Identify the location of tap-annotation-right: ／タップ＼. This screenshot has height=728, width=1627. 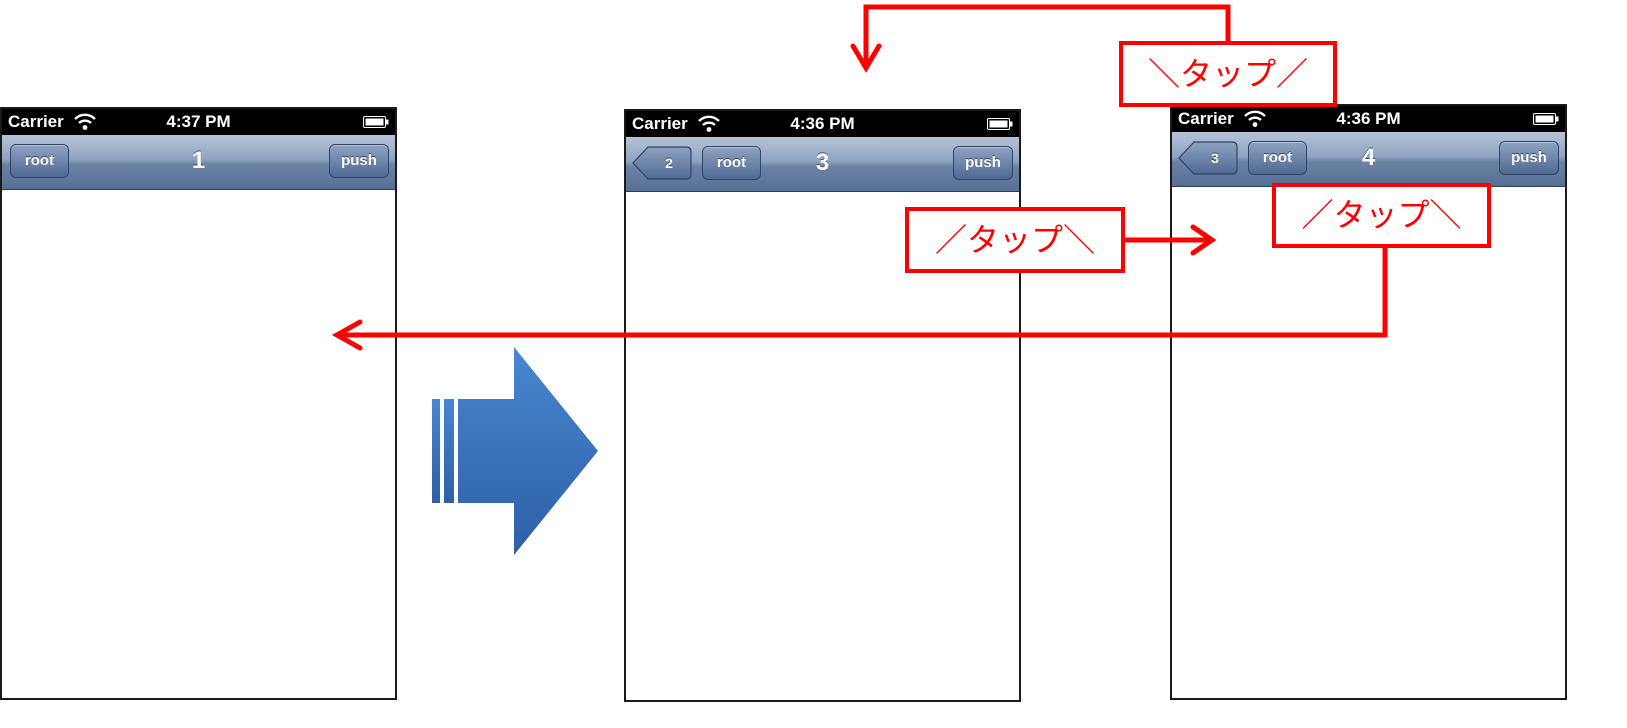
(1381, 215).